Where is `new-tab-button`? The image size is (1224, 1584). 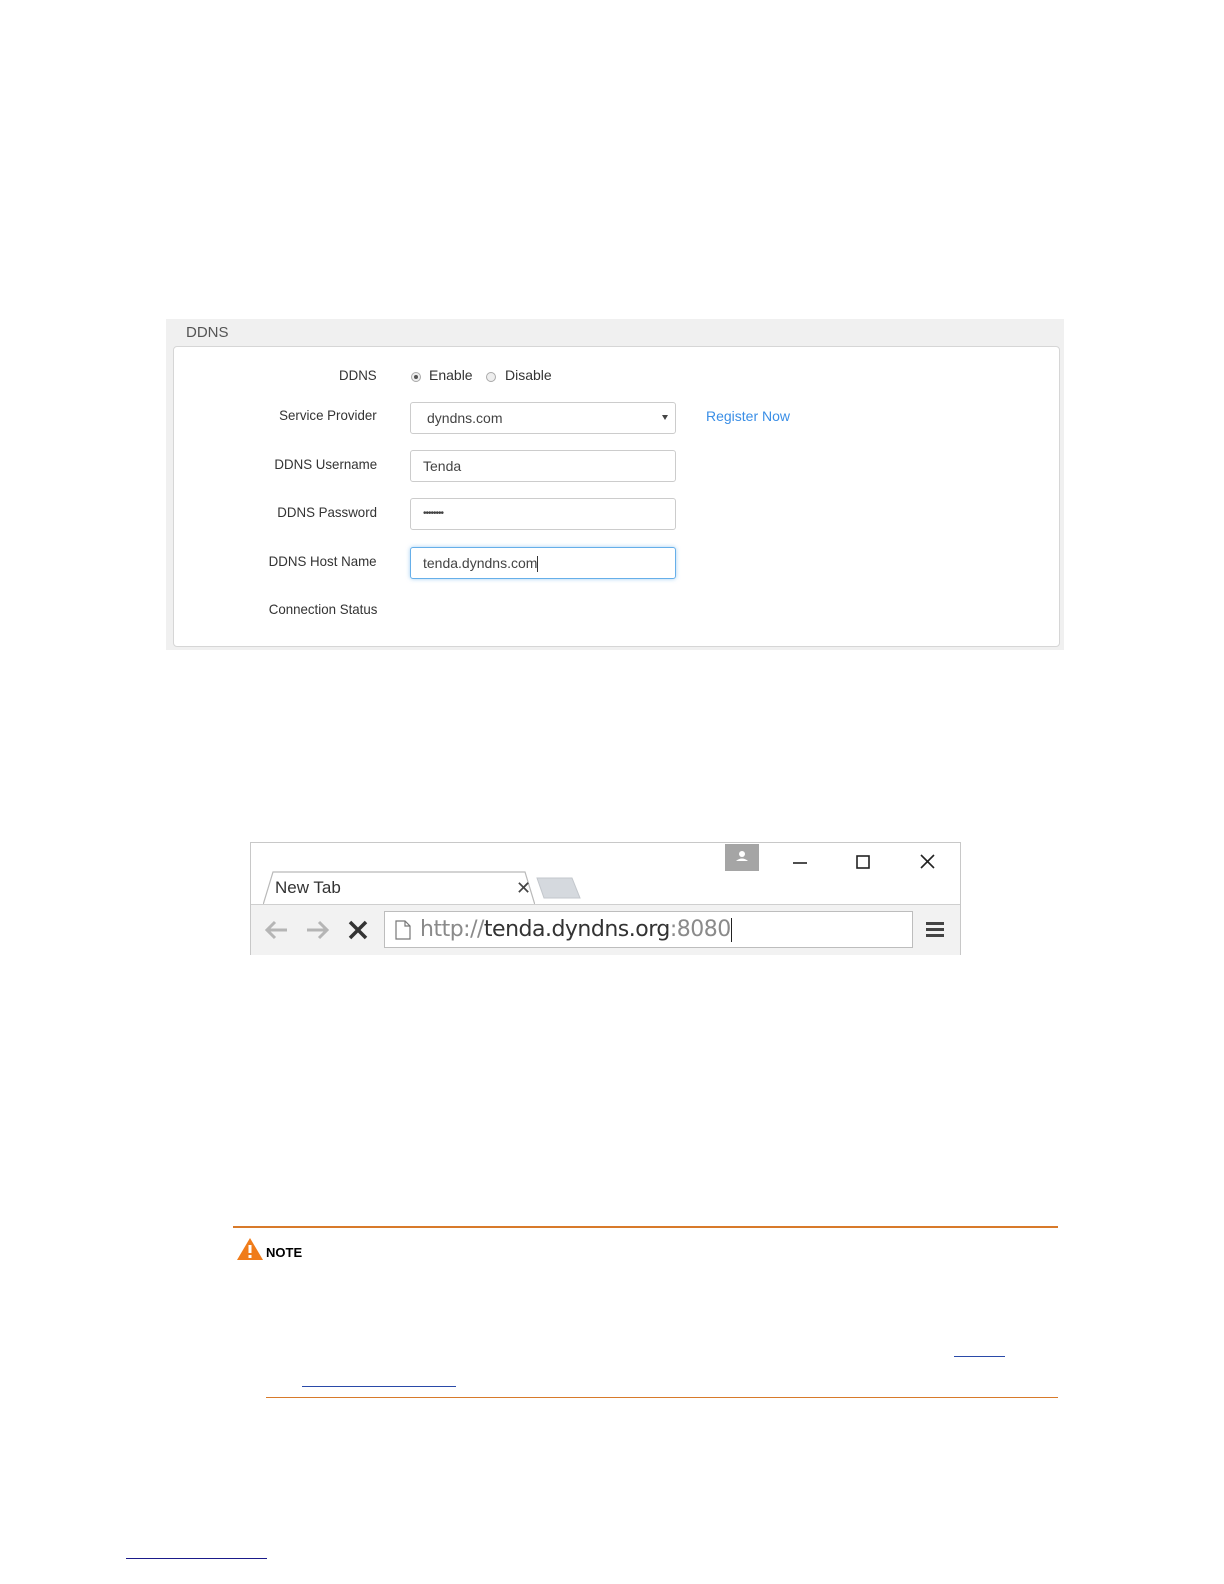
new-tab-button is located at coordinates (558, 888).